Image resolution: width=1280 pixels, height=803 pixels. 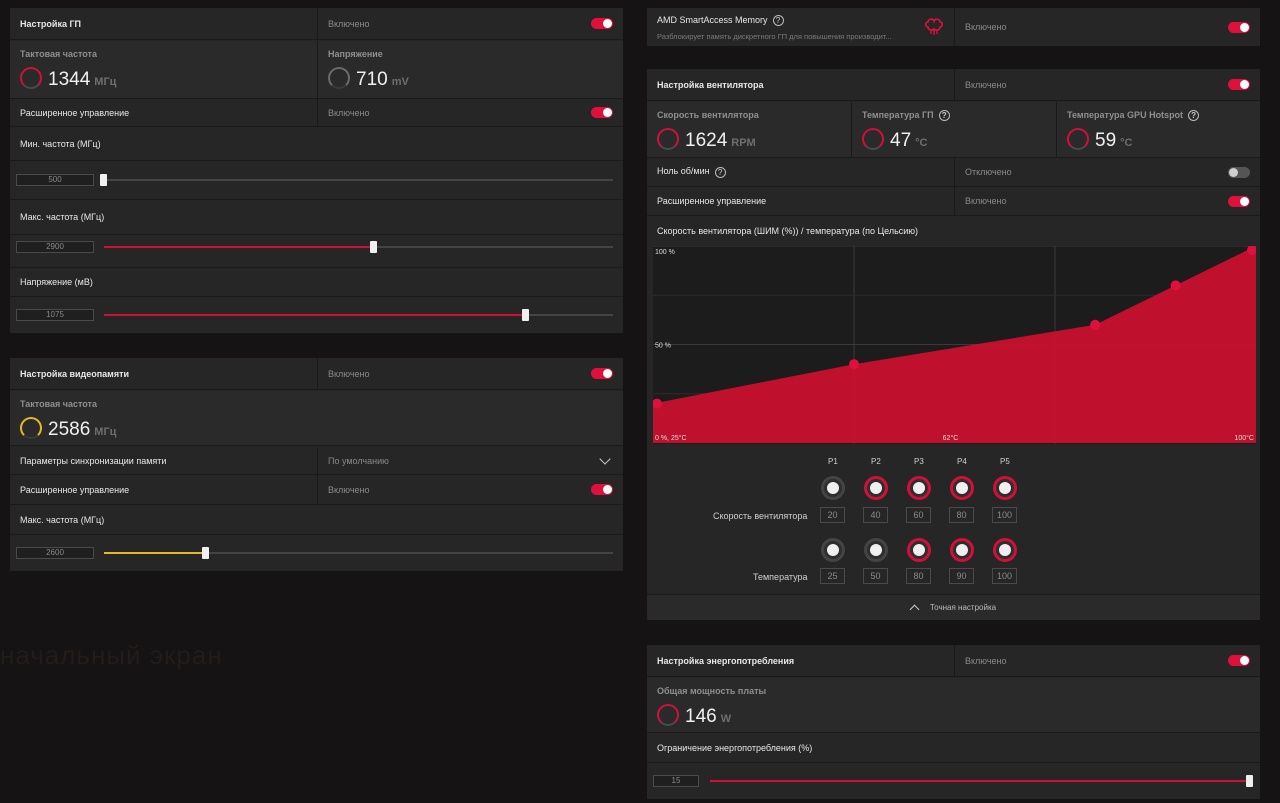 What do you see at coordinates (205, 553) in the screenshot?
I see `vram-max-freq-thumb` at bounding box center [205, 553].